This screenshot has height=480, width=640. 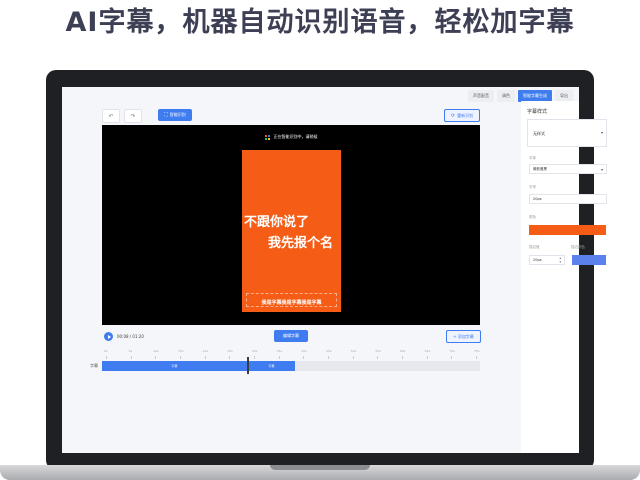 I want to click on smart-recognize-label: 智能识别, so click(x=177, y=114).